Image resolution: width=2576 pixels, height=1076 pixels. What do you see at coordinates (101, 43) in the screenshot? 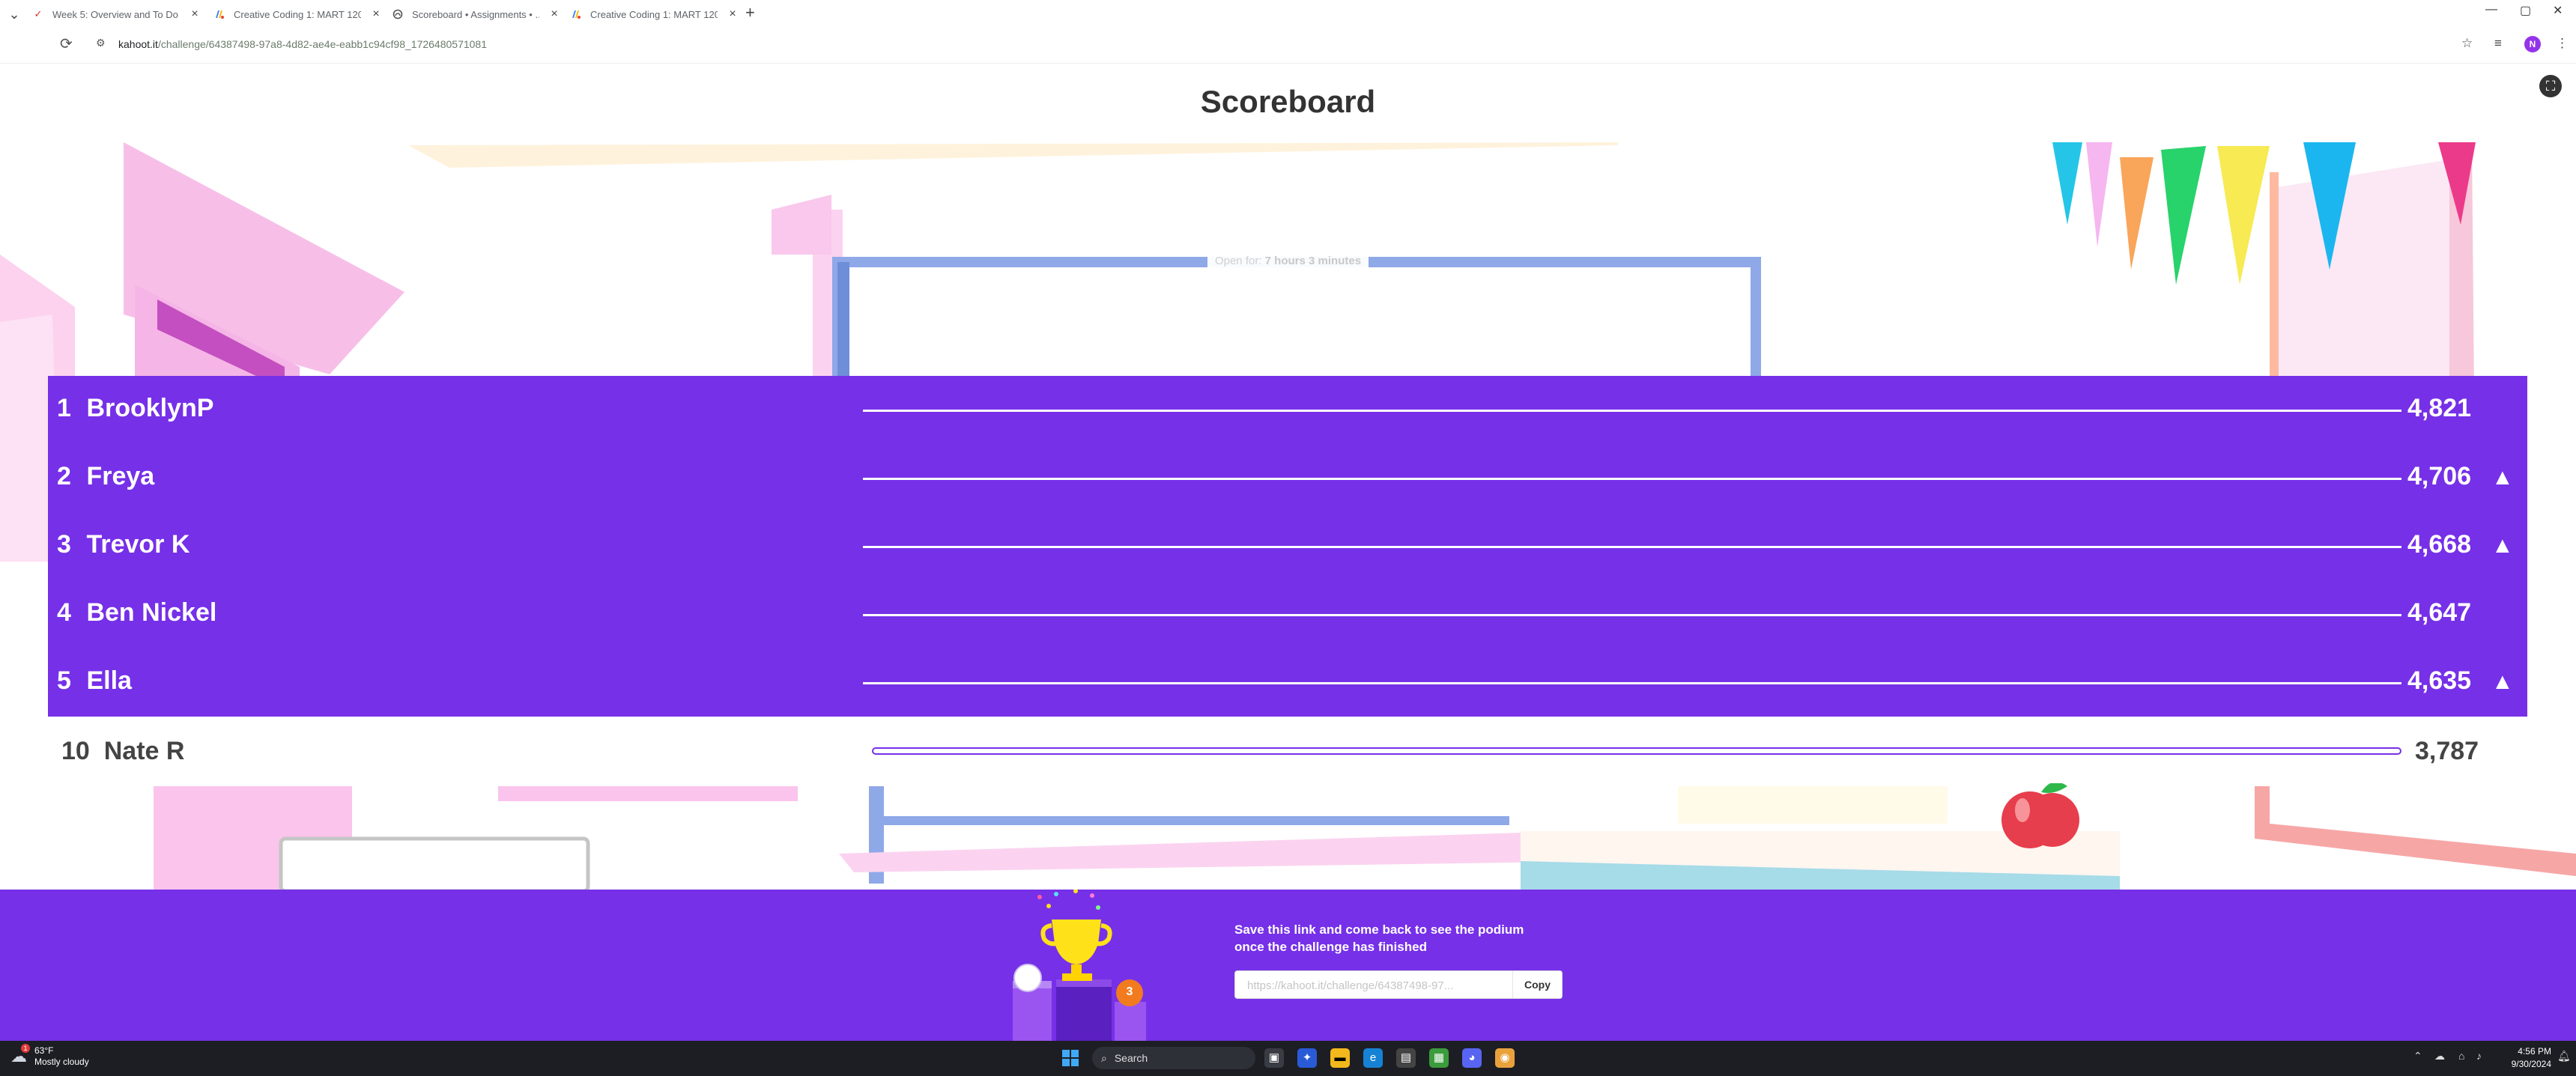
I see `site-info-icon: ⚙` at bounding box center [101, 43].